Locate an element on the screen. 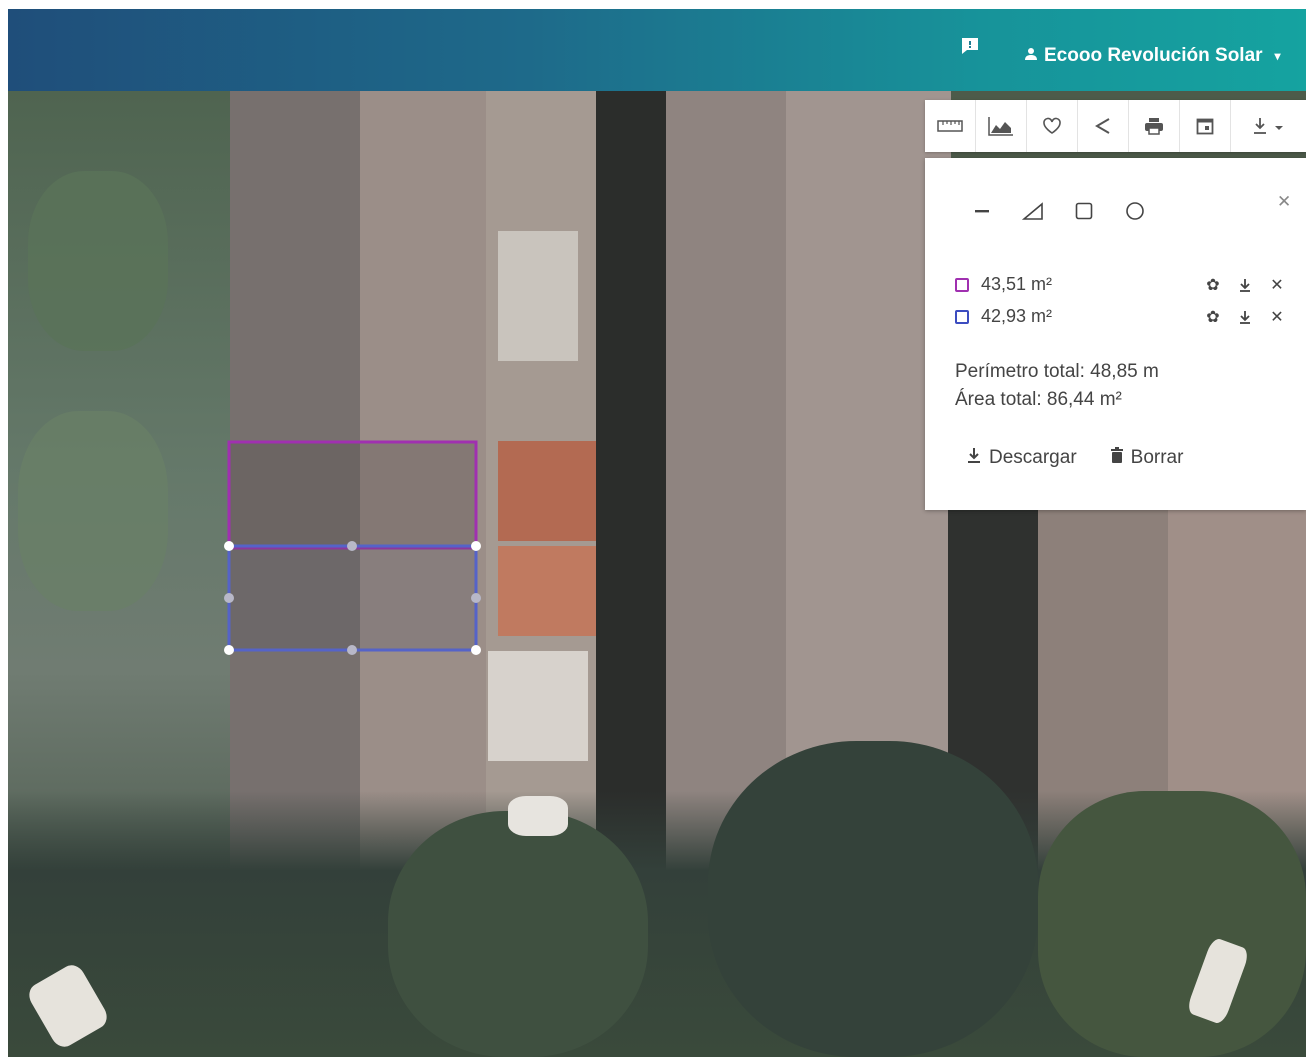  download-button: Descargar is located at coordinates (1022, 458).